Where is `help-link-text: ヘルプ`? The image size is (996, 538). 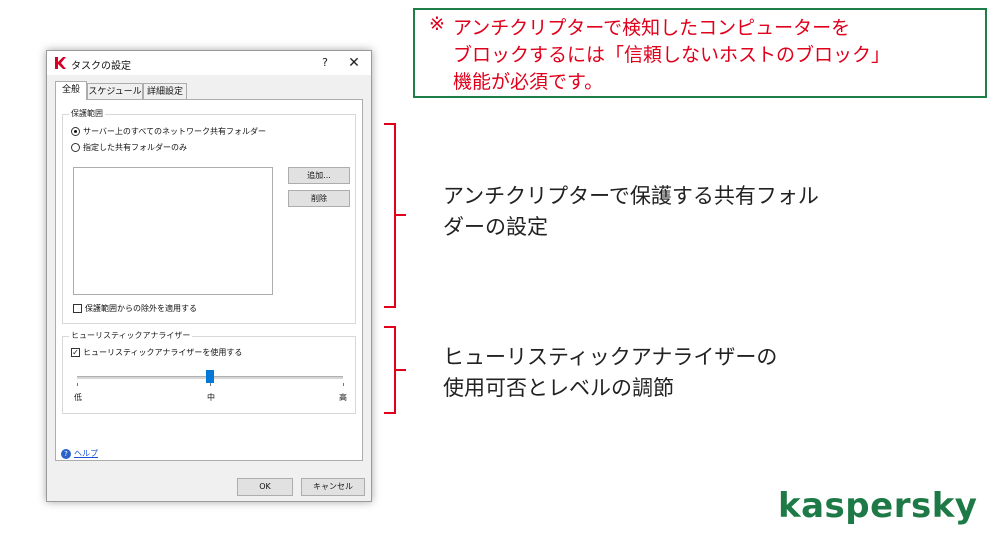
help-link-text: ヘルプ is located at coordinates (86, 453).